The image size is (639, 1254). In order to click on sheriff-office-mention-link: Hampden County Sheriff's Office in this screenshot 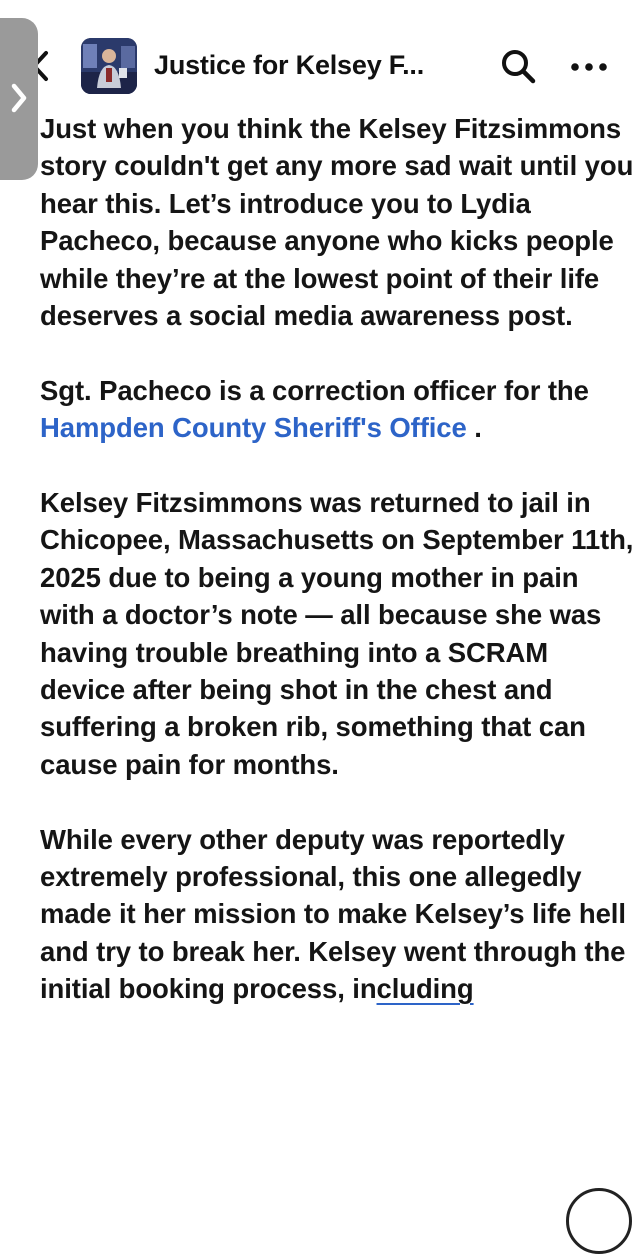, I will do `click(253, 427)`.